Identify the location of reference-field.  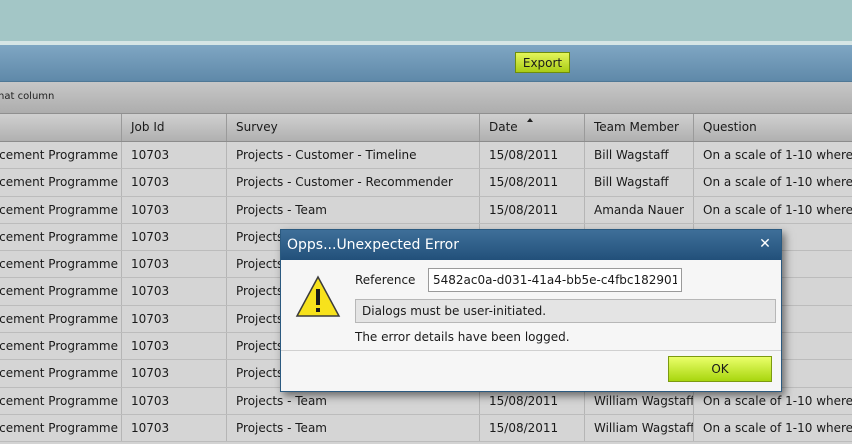
(555, 280).